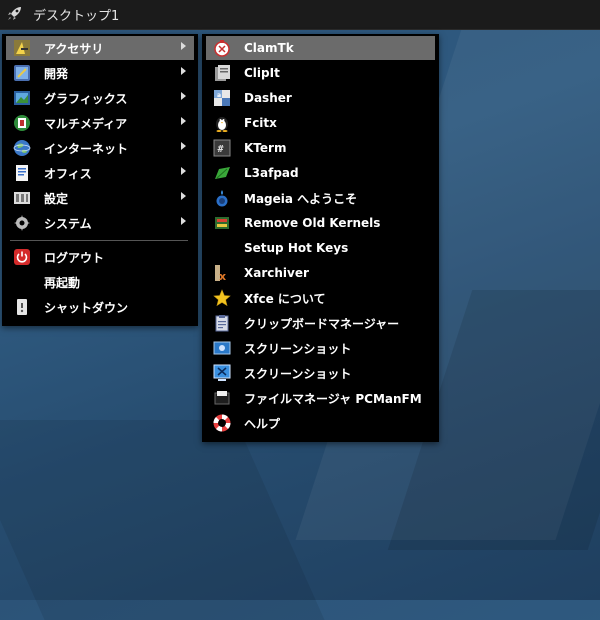 The width and height of the screenshot is (600, 620). I want to click on system-icon, so click(22, 223).